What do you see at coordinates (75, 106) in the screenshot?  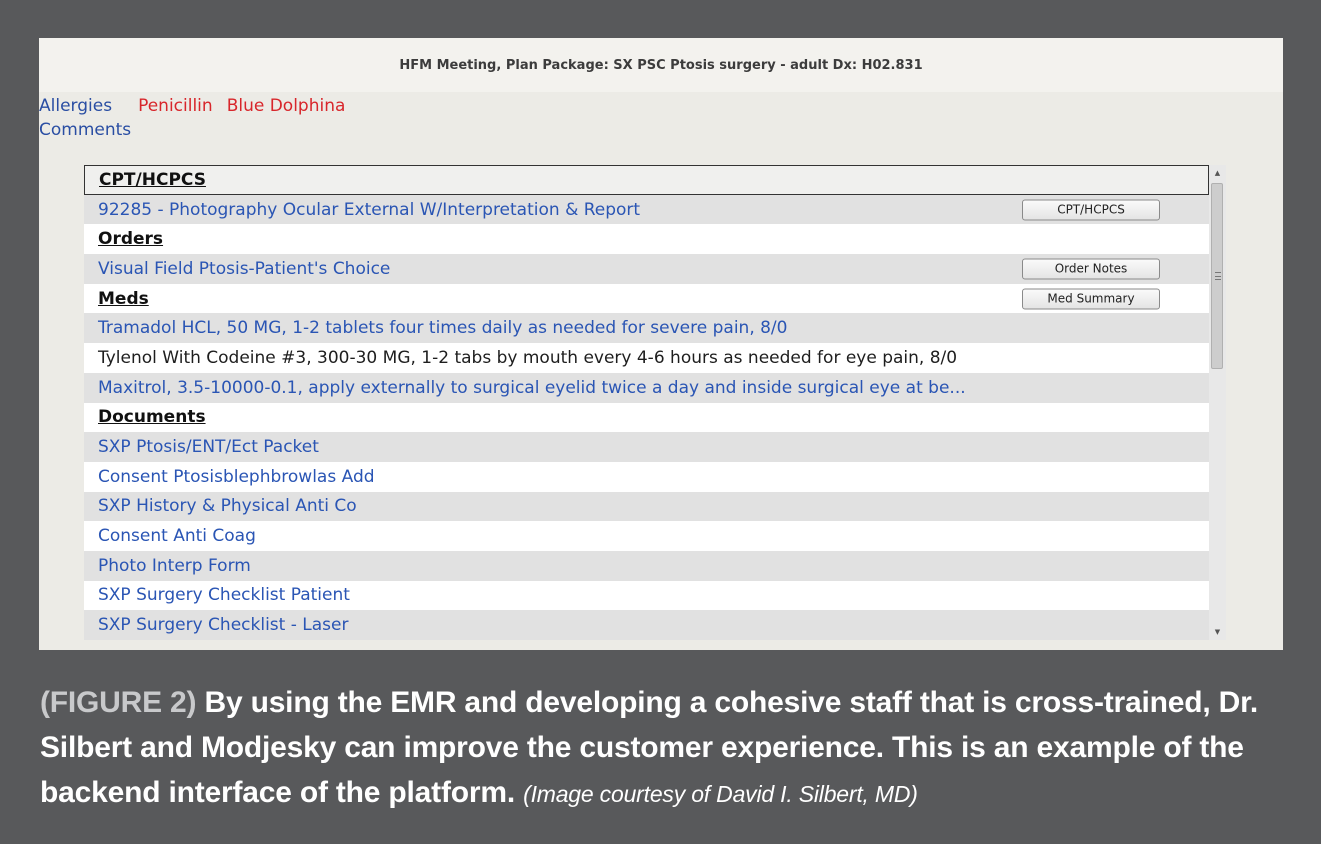 I see `allergies-label: Allergies` at bounding box center [75, 106].